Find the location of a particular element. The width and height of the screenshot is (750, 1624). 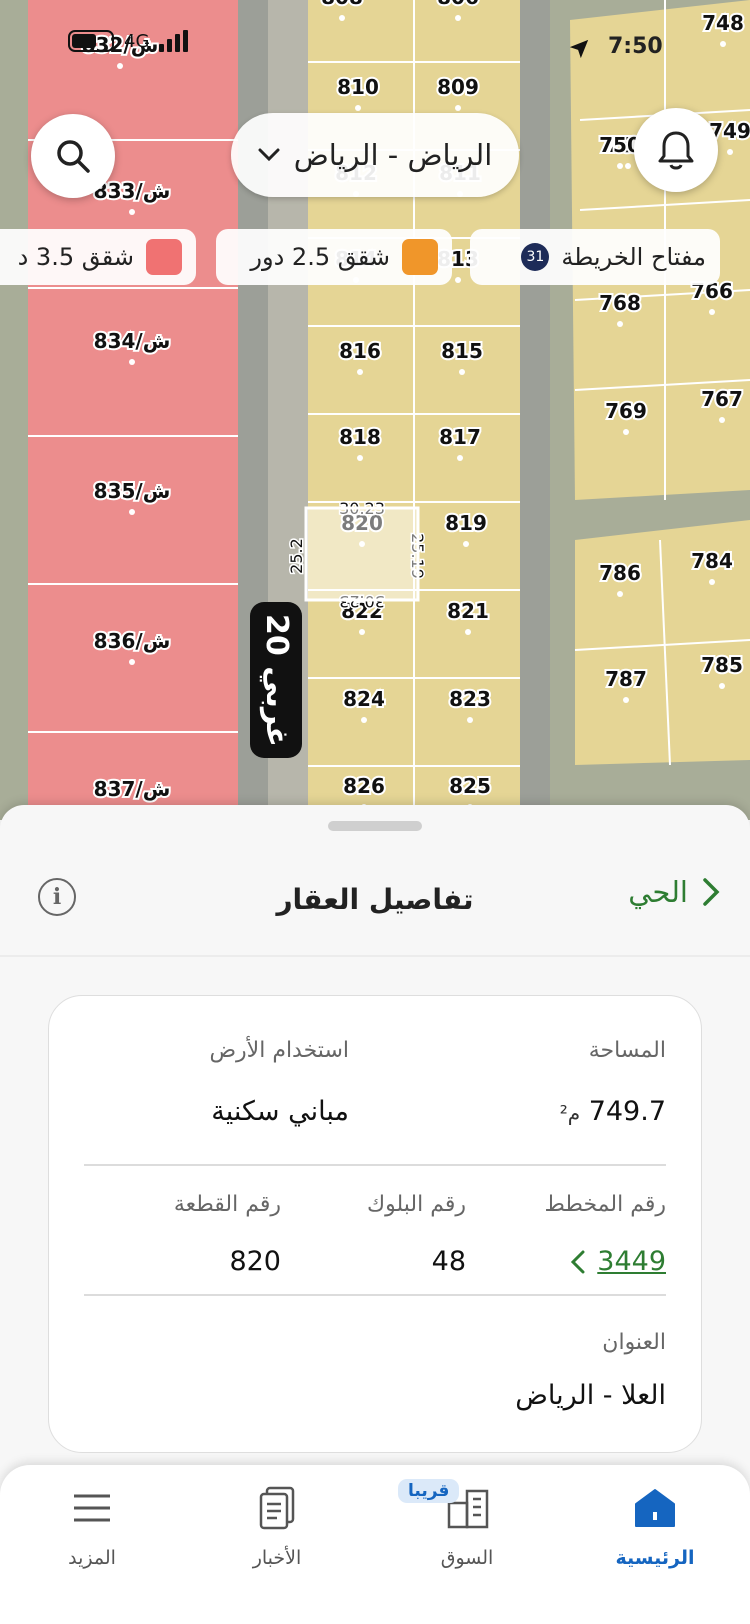

plot-value: 820 is located at coordinates (255, 1261).